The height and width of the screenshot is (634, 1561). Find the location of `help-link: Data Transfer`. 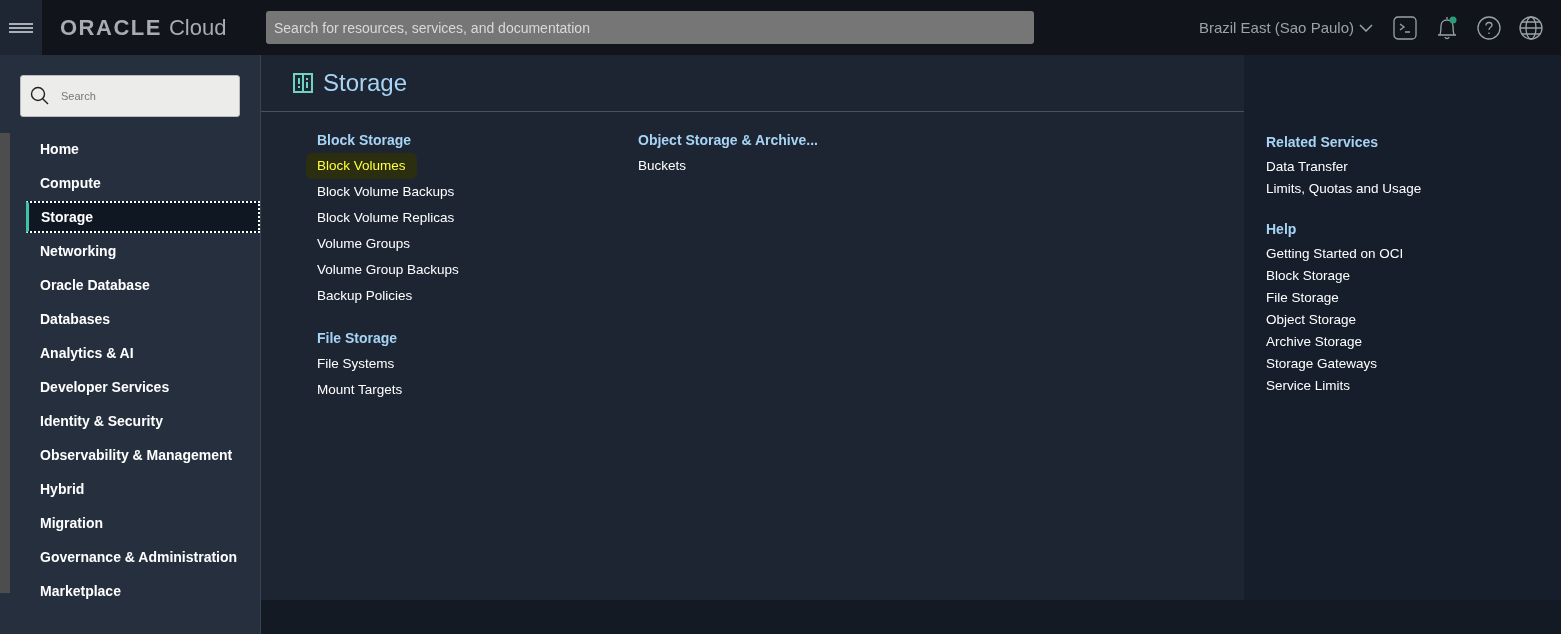

help-link: Data Transfer is located at coordinates (1307, 167).